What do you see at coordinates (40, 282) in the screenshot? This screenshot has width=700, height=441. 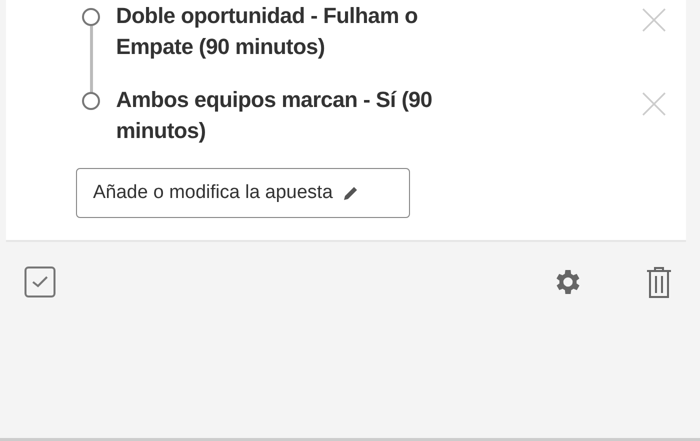 I see `checkbox-icon` at bounding box center [40, 282].